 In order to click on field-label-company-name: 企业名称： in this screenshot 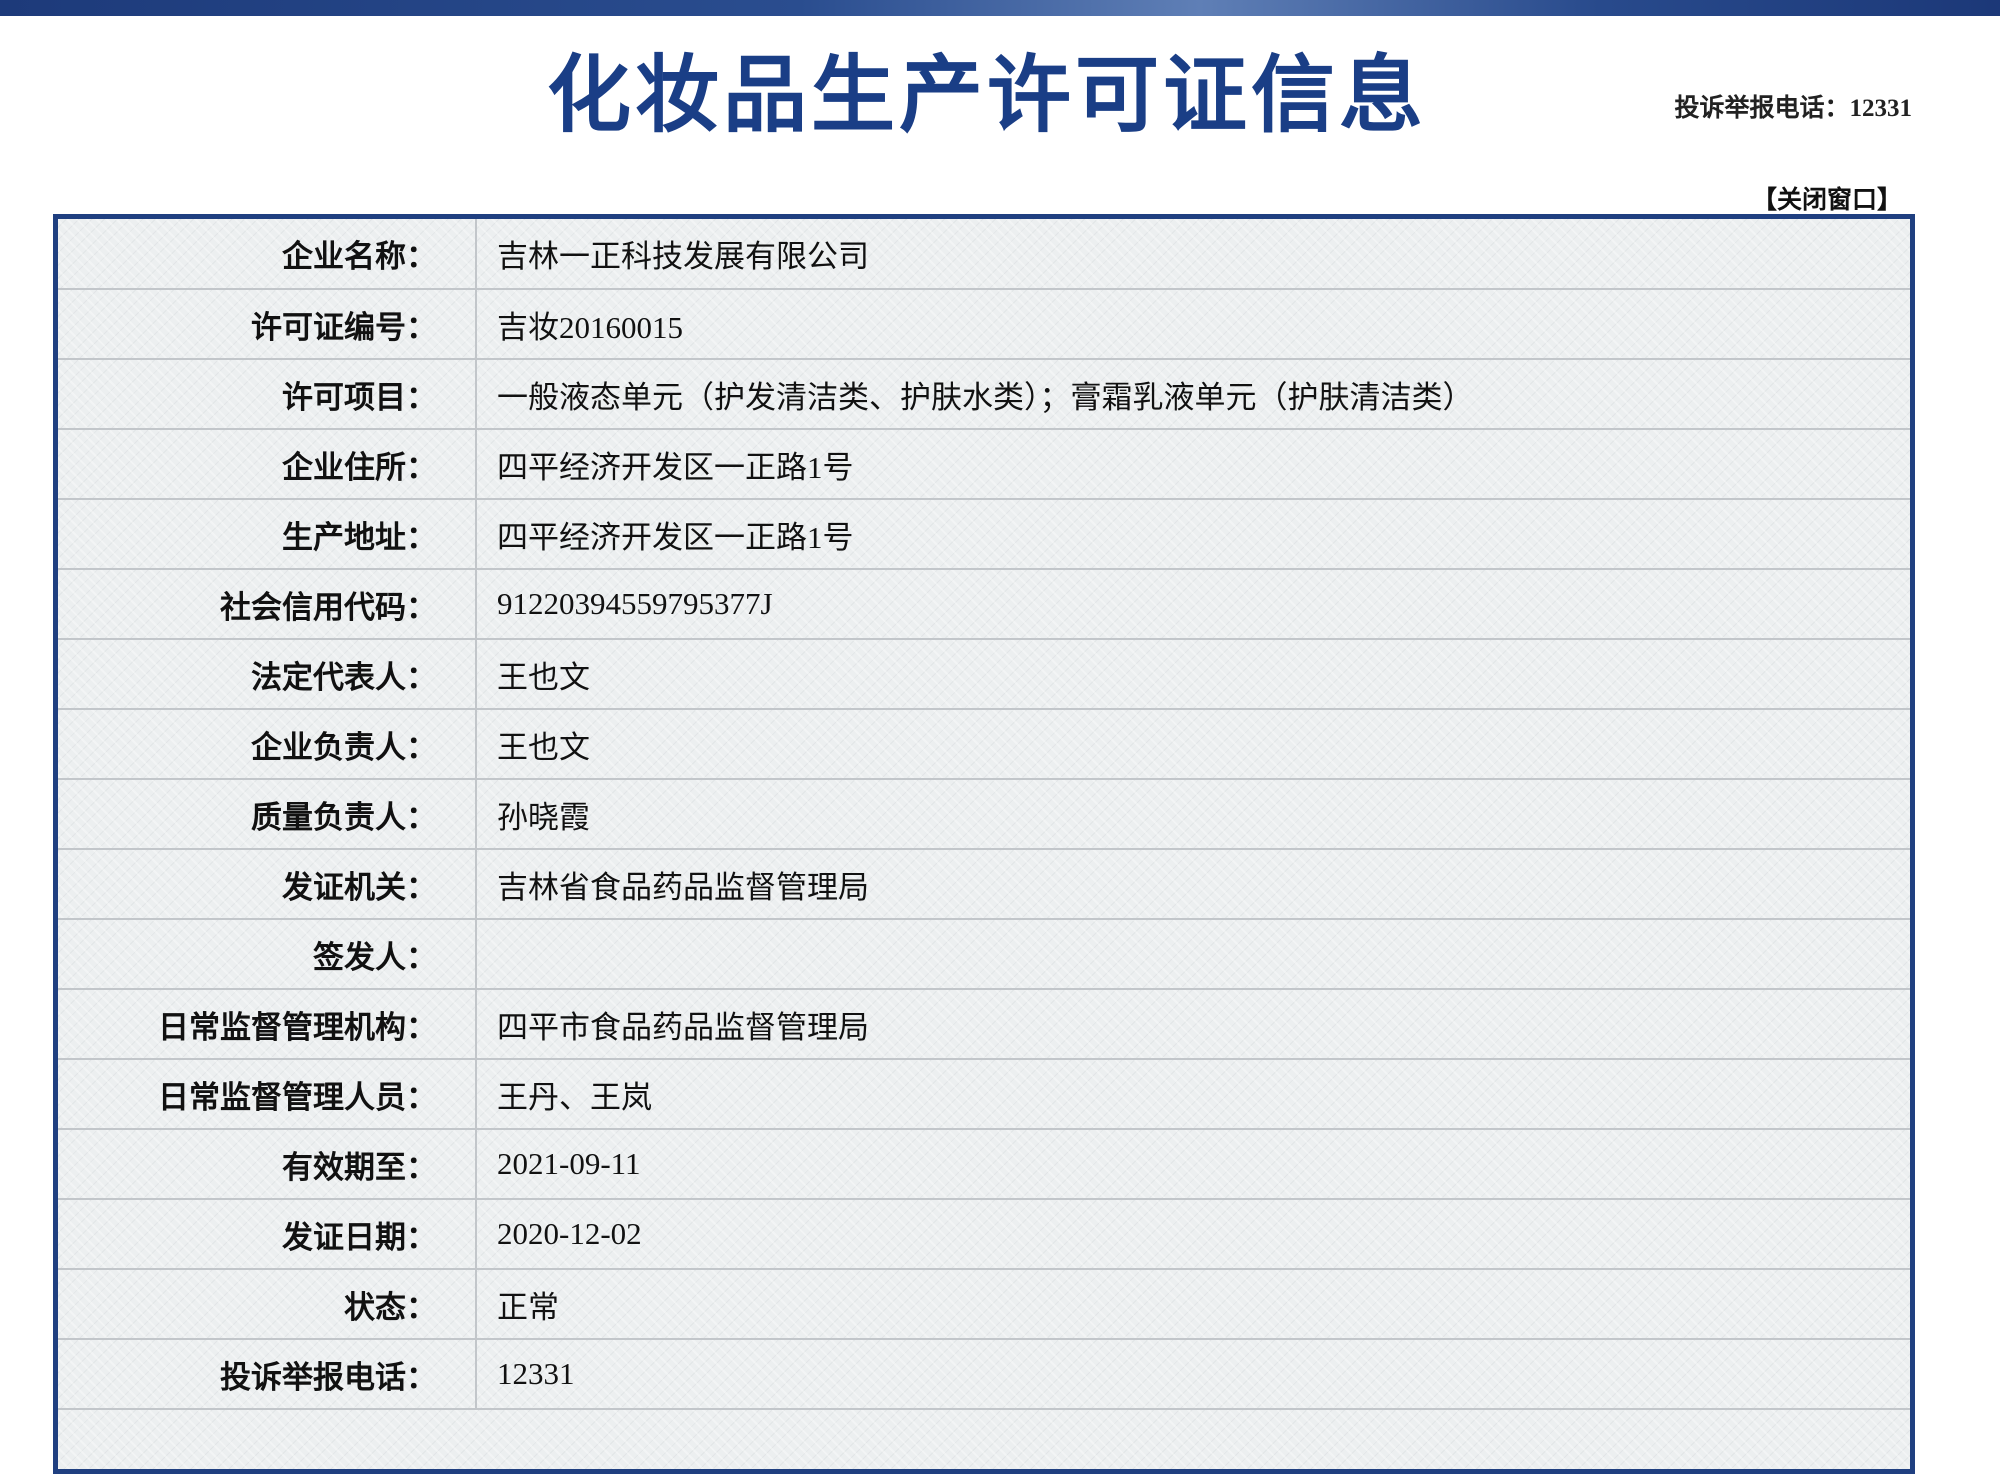, I will do `click(267, 254)`.